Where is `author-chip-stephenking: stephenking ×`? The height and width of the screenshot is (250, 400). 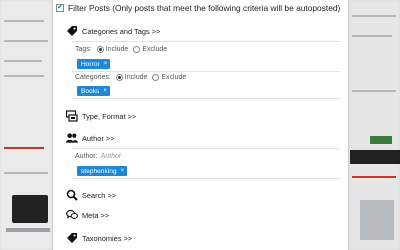 author-chip-stephenking: stephenking × is located at coordinates (102, 171).